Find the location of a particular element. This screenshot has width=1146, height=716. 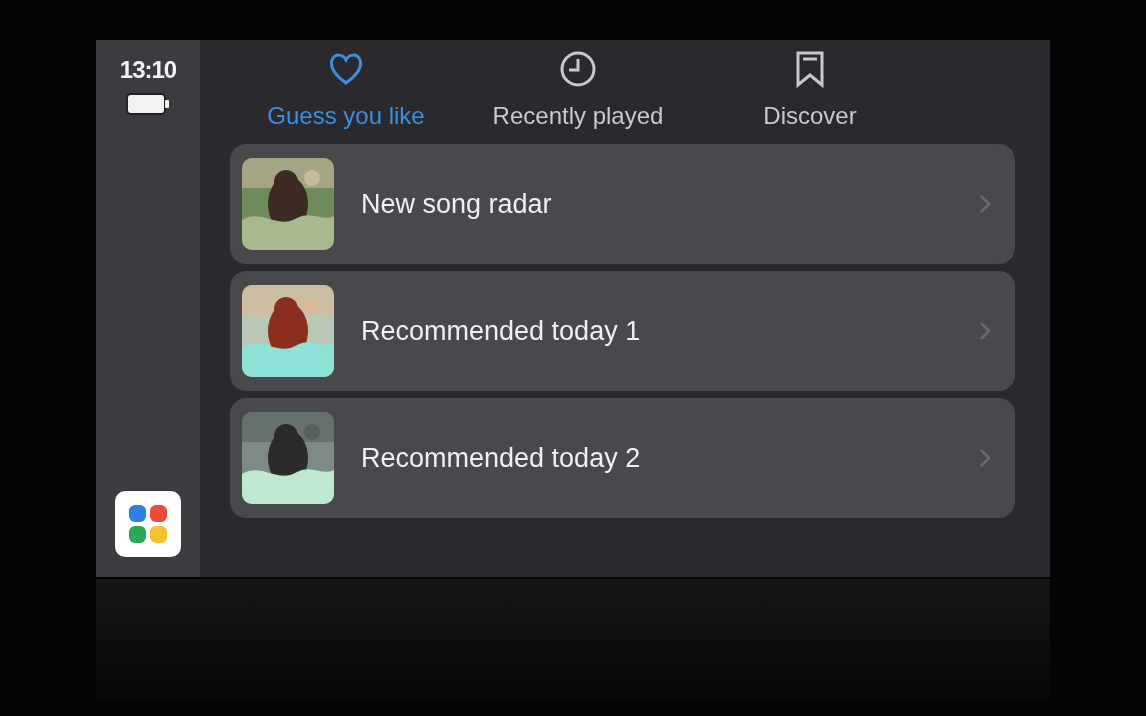

playlist-row: Recommended today 2 is located at coordinates (622, 458).